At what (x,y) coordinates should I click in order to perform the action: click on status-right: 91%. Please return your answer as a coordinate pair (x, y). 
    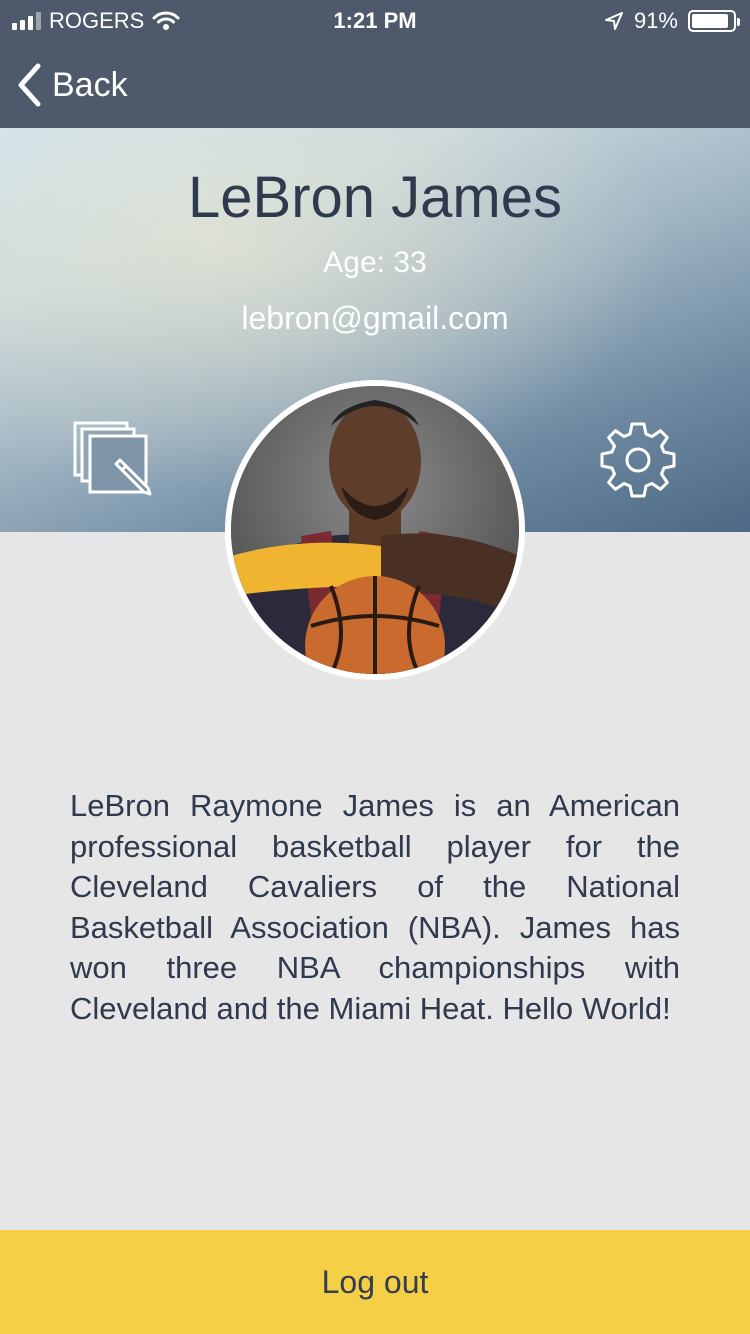
    Looking at the image, I should click on (672, 21).